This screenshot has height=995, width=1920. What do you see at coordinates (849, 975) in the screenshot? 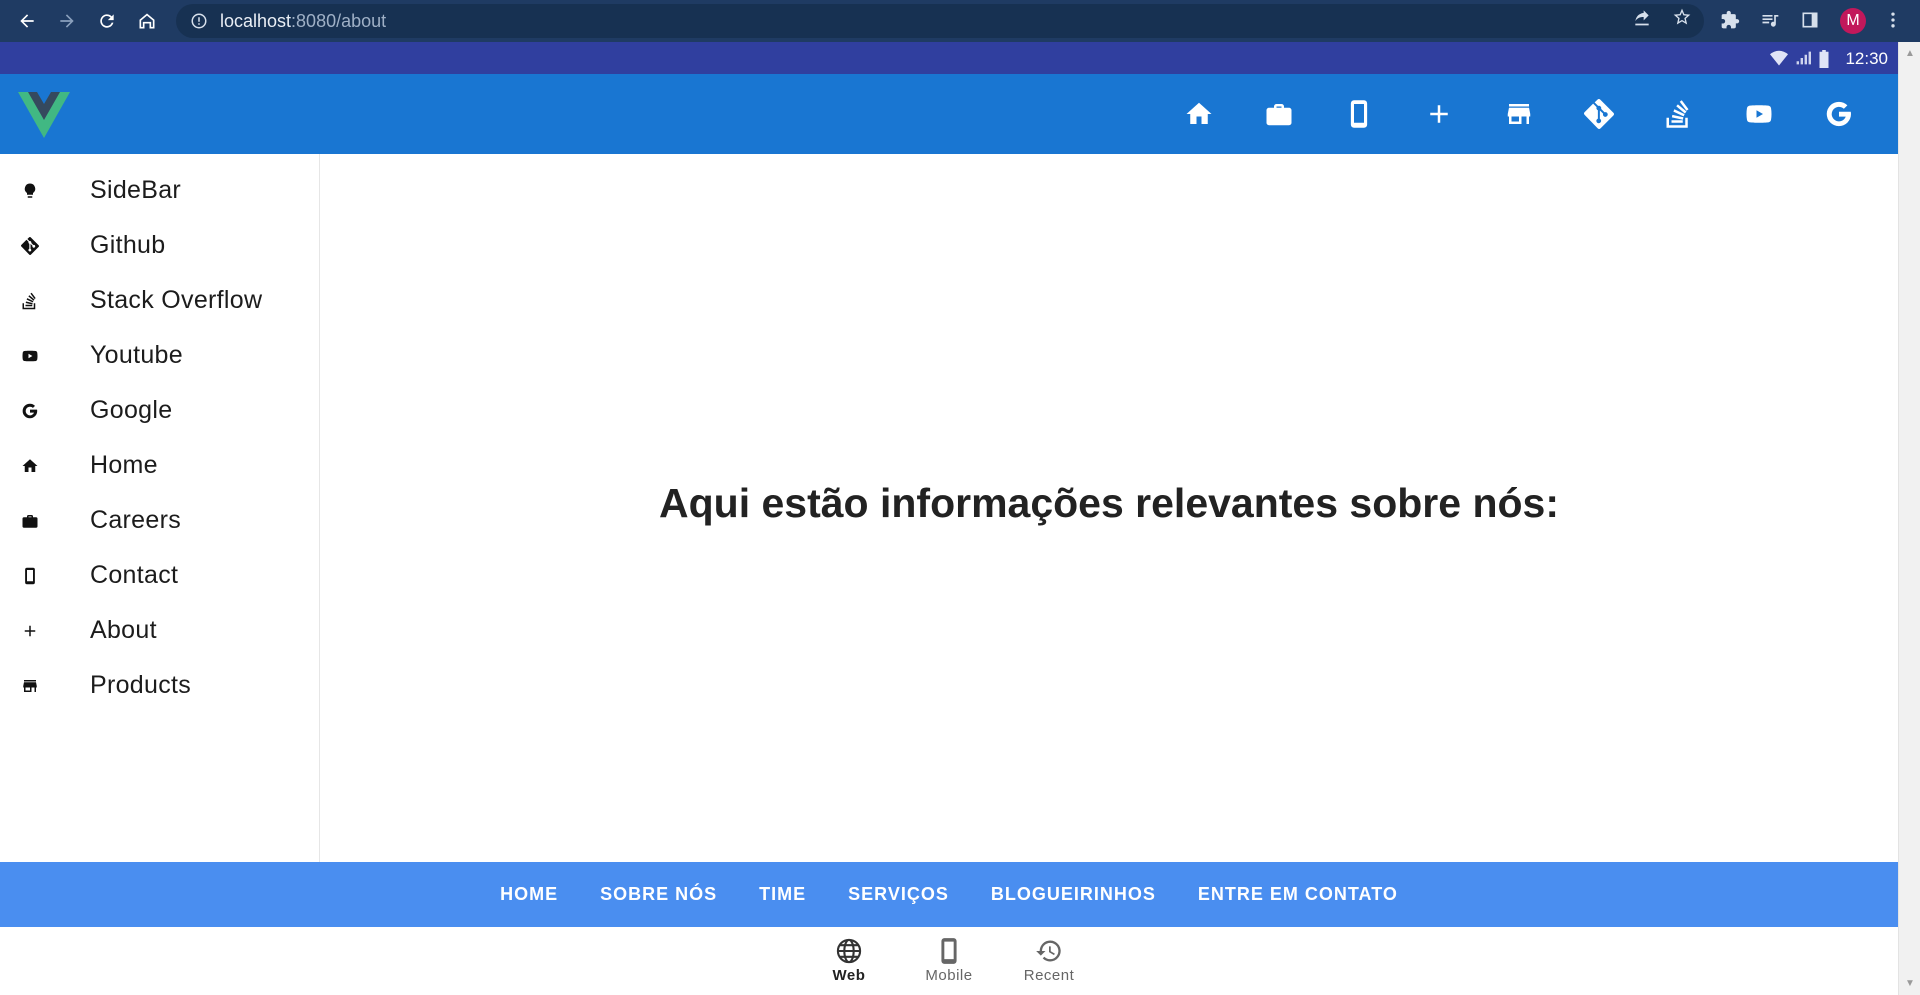
I see `bottom-nav-label: Web` at bounding box center [849, 975].